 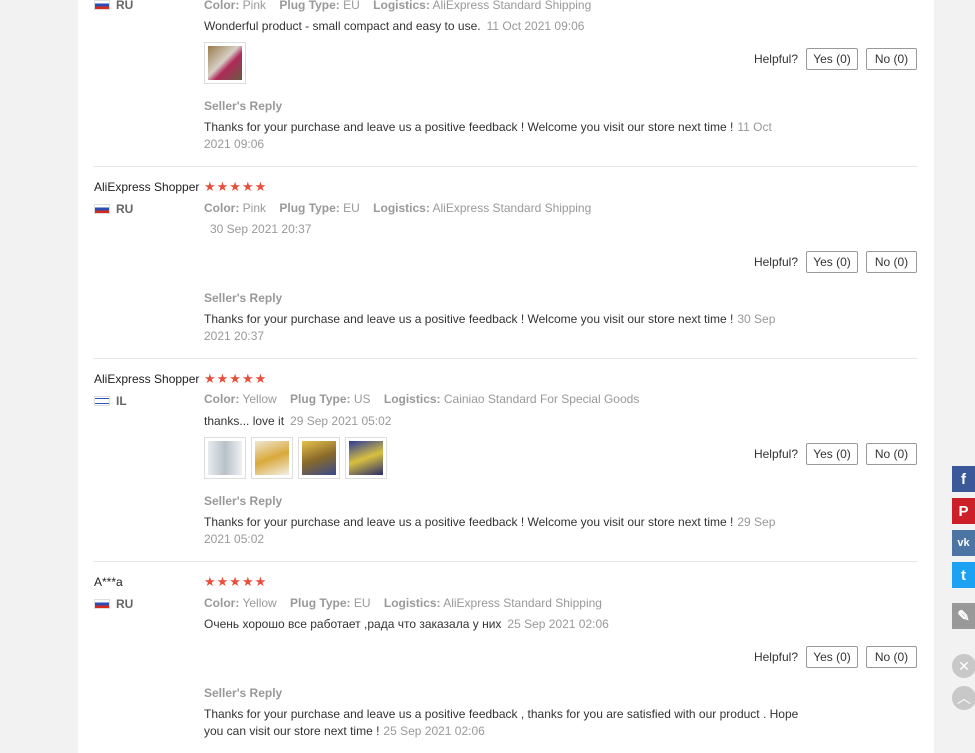 I want to click on review-text: thanks... love it 29 Sep 2021 05:02, so click(x=298, y=421).